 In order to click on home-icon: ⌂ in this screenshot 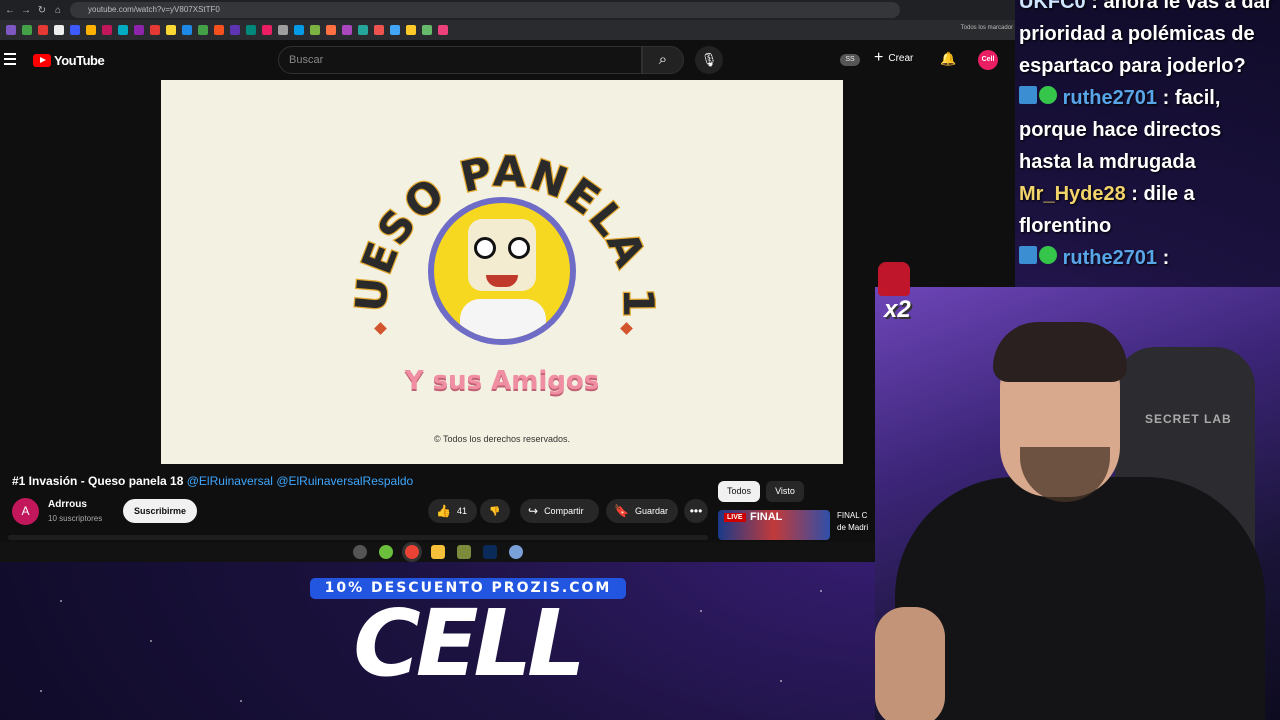, I will do `click(58, 10)`.